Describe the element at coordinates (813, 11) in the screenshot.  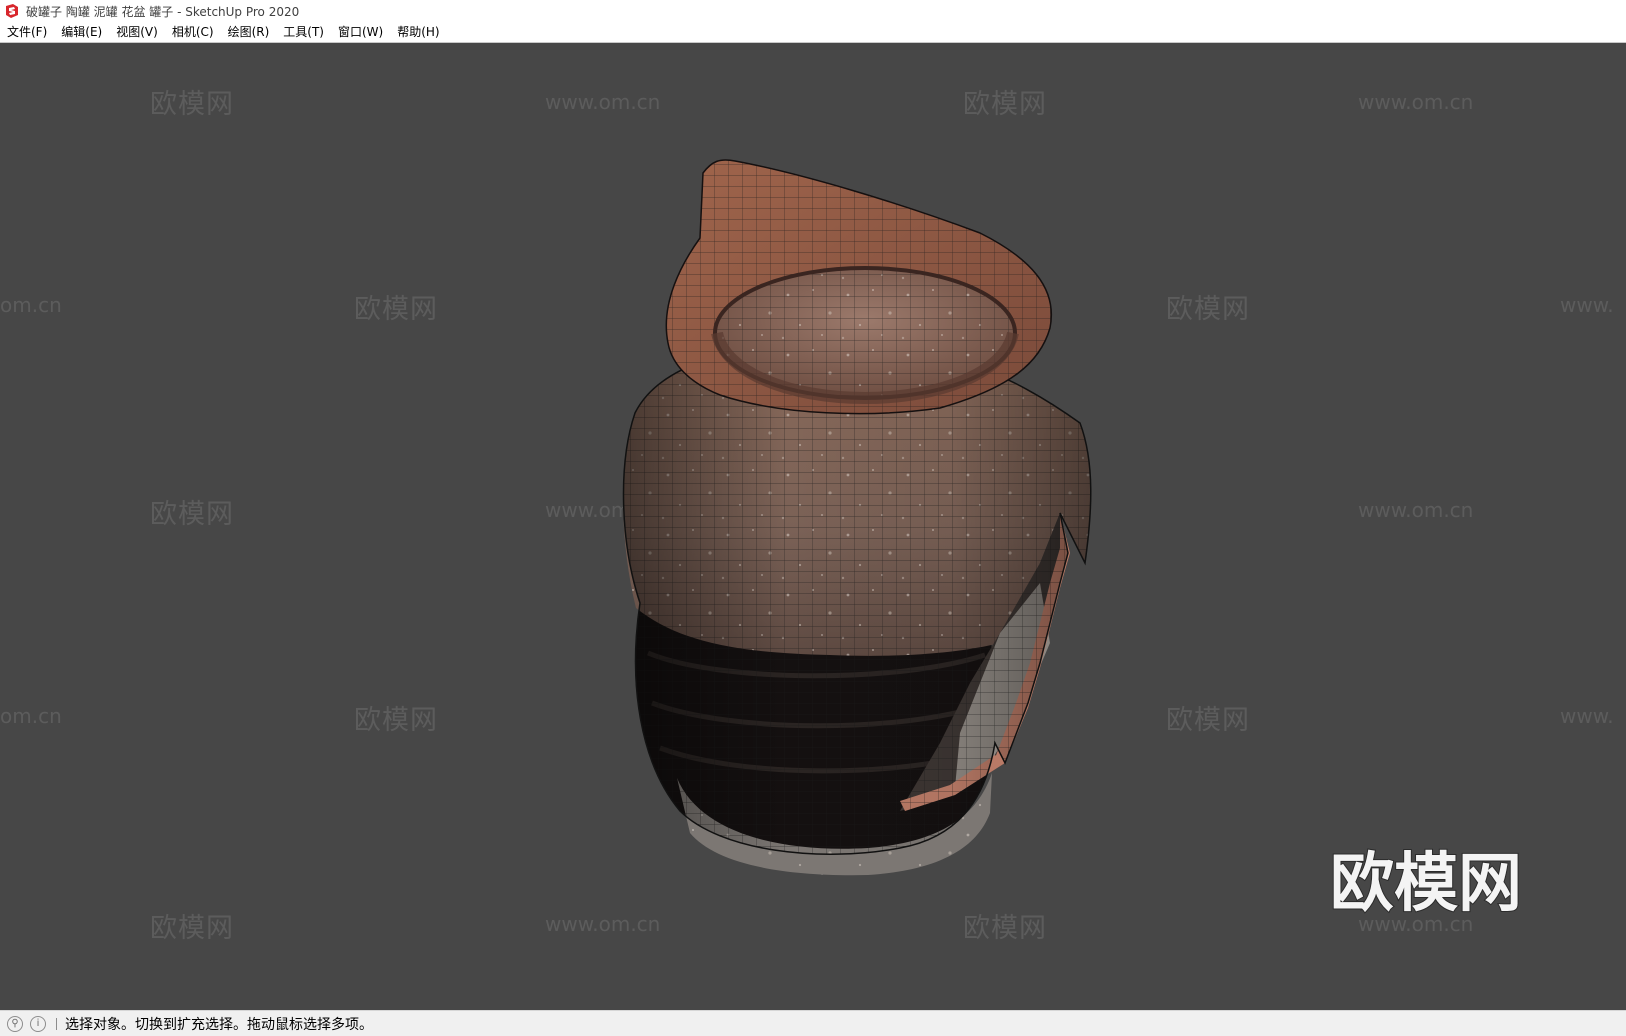
I see `title-bar: 破罐子 陶罐 泥罐 花盆 罐子 - SketchUp Pro 2020` at that location.